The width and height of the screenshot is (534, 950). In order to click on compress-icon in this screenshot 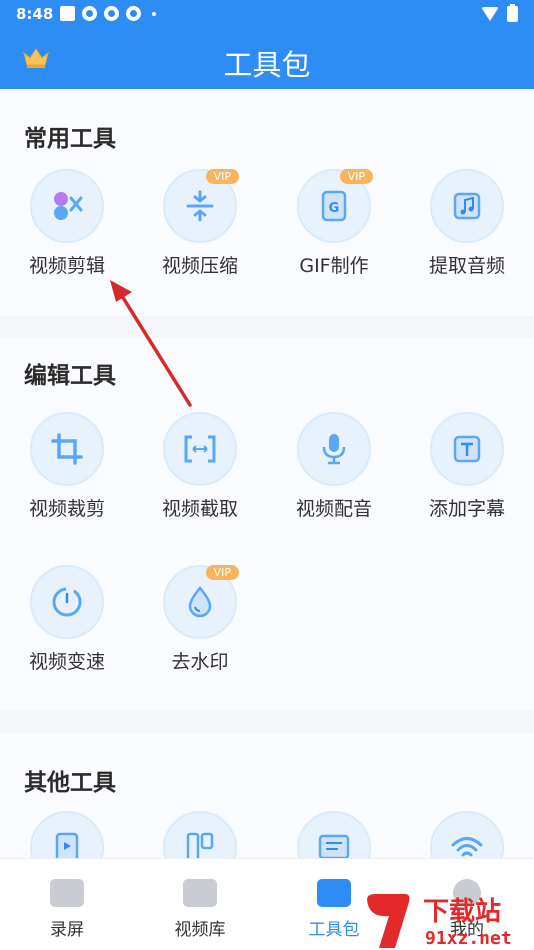, I will do `click(200, 206)`.